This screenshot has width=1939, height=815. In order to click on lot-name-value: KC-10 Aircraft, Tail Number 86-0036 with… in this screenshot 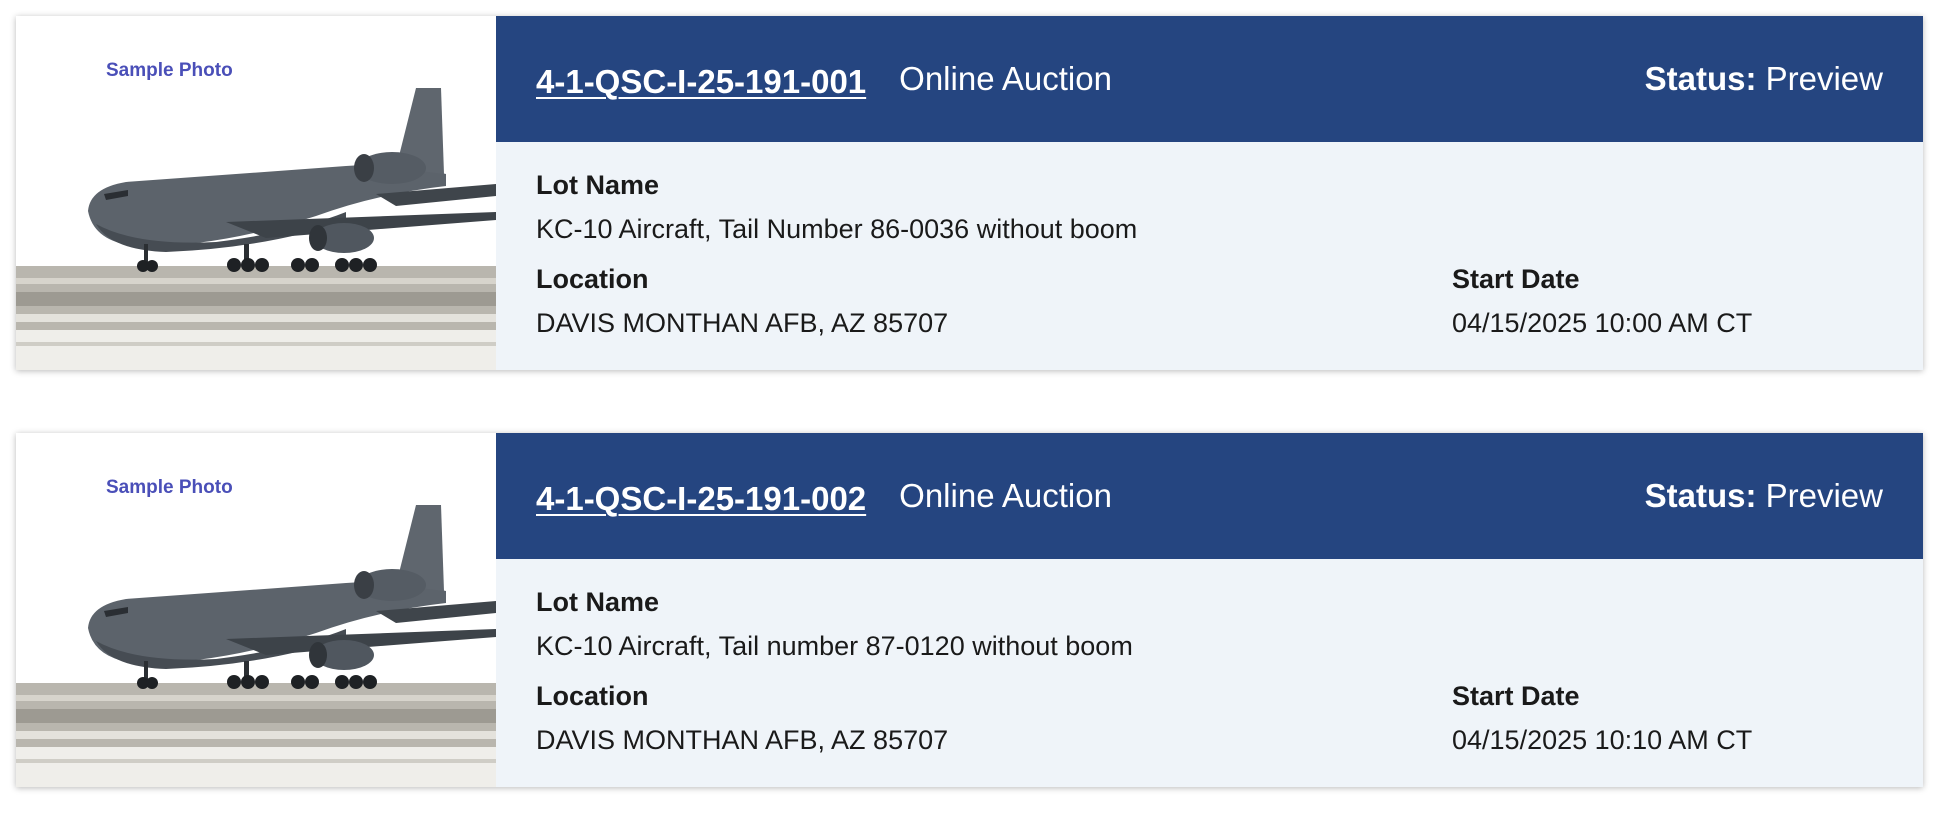, I will do `click(837, 229)`.